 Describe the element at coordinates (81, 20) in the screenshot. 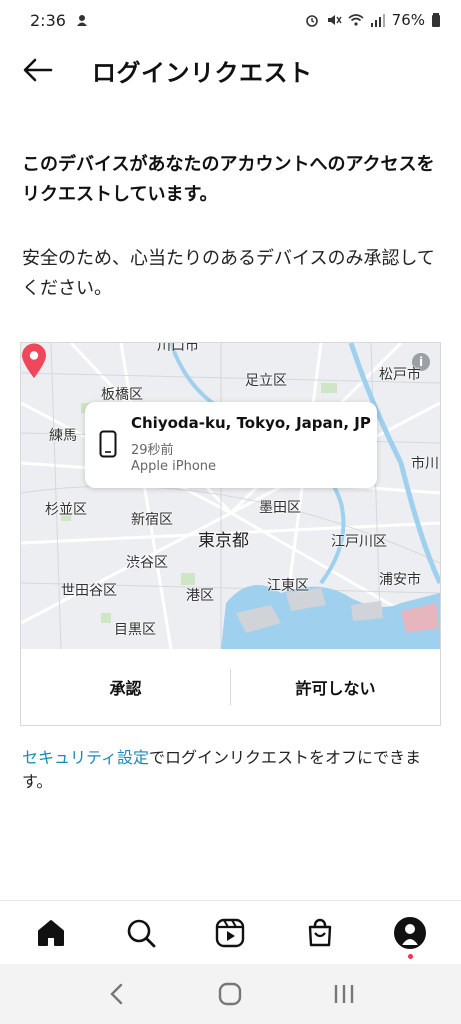

I see `notification-icon` at that location.